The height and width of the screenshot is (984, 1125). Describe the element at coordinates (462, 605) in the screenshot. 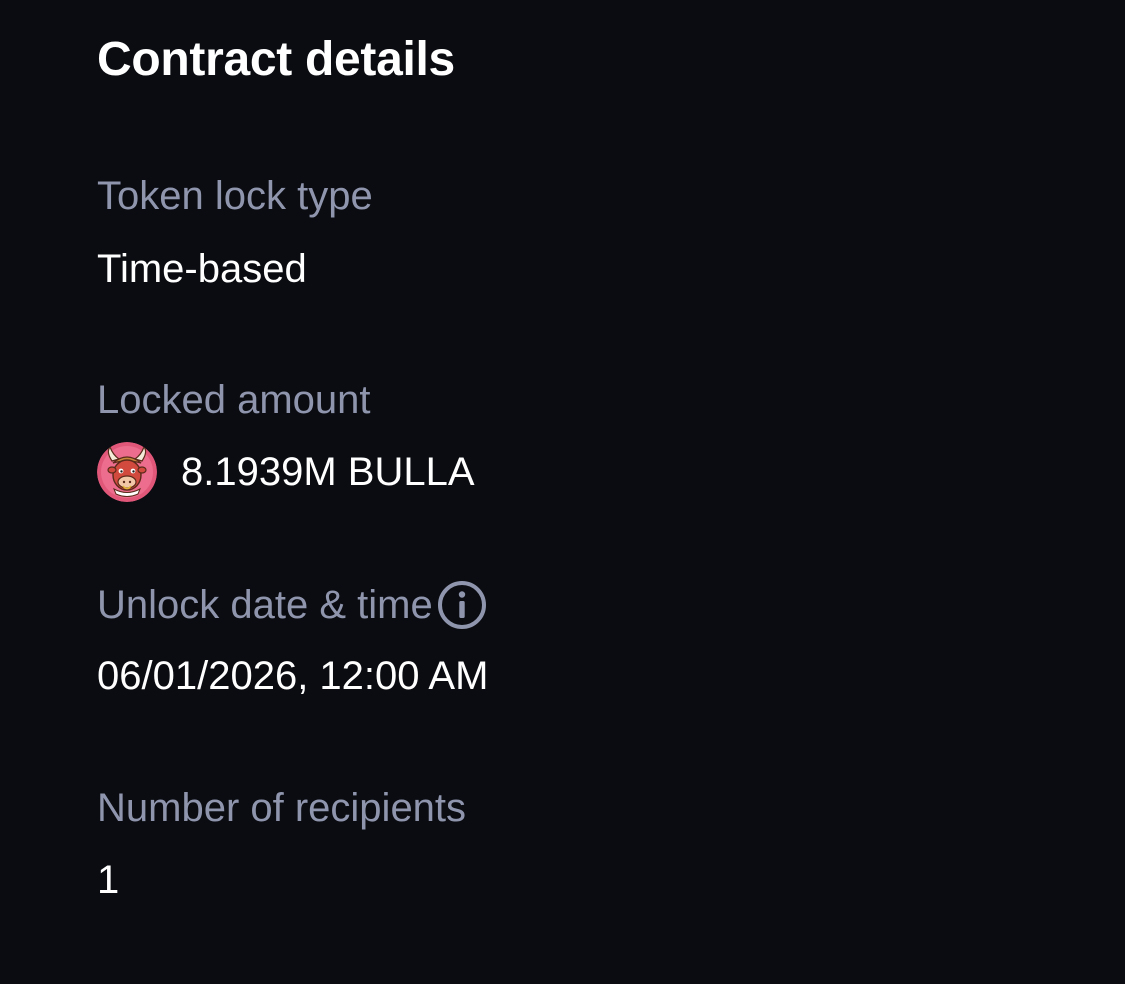

I see `info-icon` at that location.